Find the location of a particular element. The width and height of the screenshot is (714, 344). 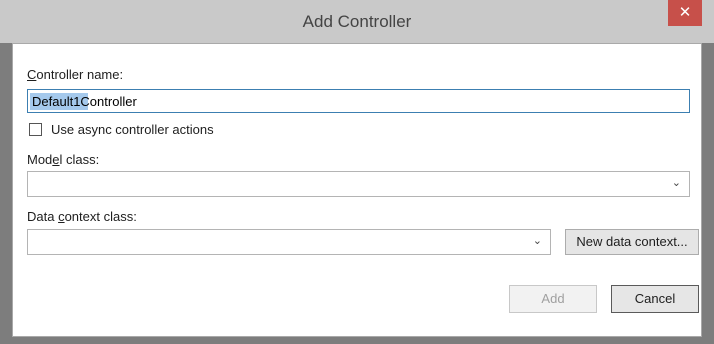

title-bar: Add Controller ✕ is located at coordinates (357, 21).